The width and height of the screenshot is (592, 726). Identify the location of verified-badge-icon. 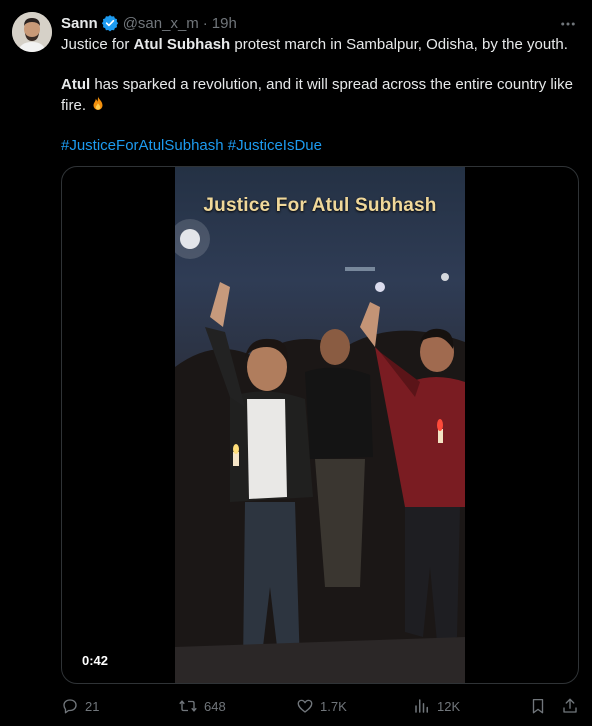
(110, 23).